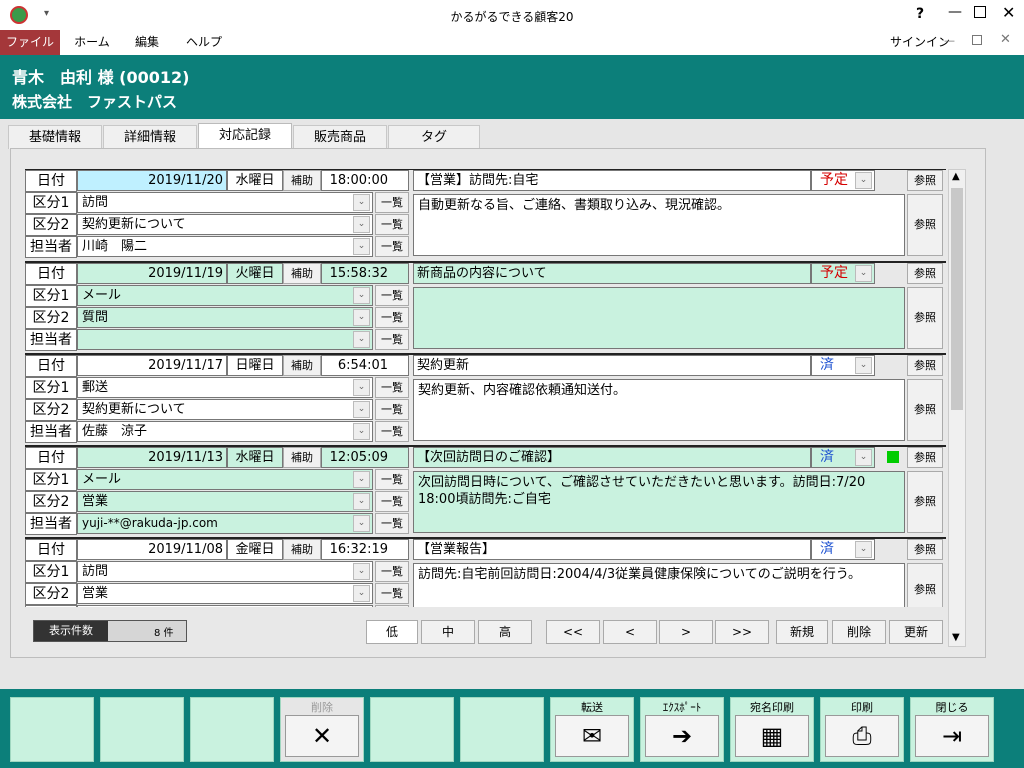  Describe the element at coordinates (392, 571) in the screenshot. I see `record-4-cat1-ichiran-button: 一覧` at that location.